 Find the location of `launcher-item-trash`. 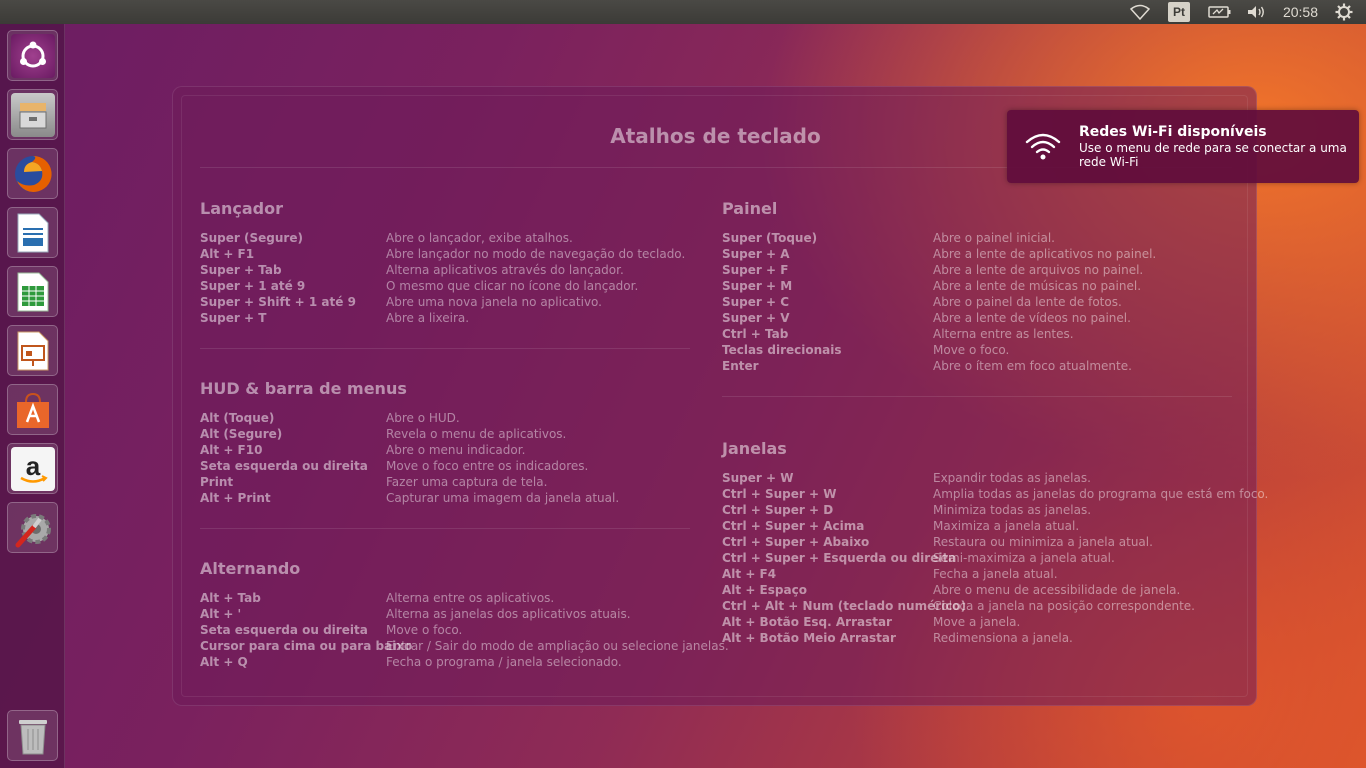

launcher-item-trash is located at coordinates (32, 735).